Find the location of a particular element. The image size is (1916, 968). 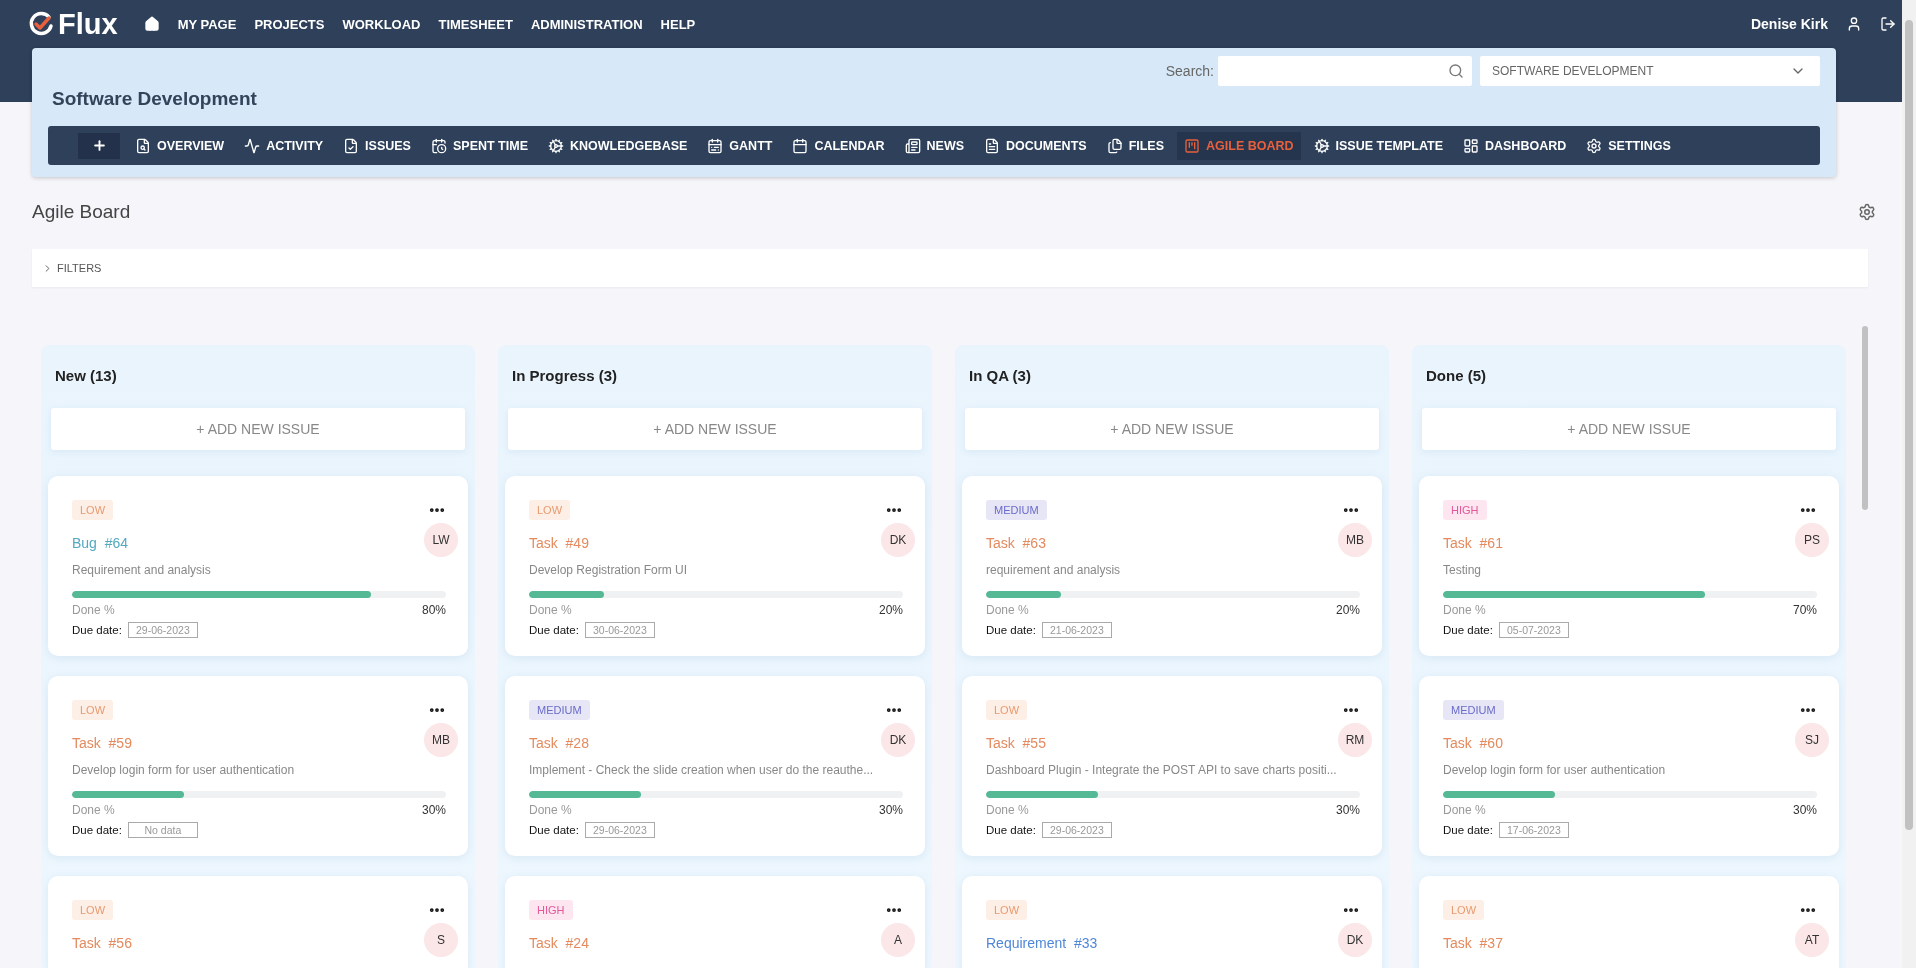

nav-tab: CALENDAR is located at coordinates (838, 145).